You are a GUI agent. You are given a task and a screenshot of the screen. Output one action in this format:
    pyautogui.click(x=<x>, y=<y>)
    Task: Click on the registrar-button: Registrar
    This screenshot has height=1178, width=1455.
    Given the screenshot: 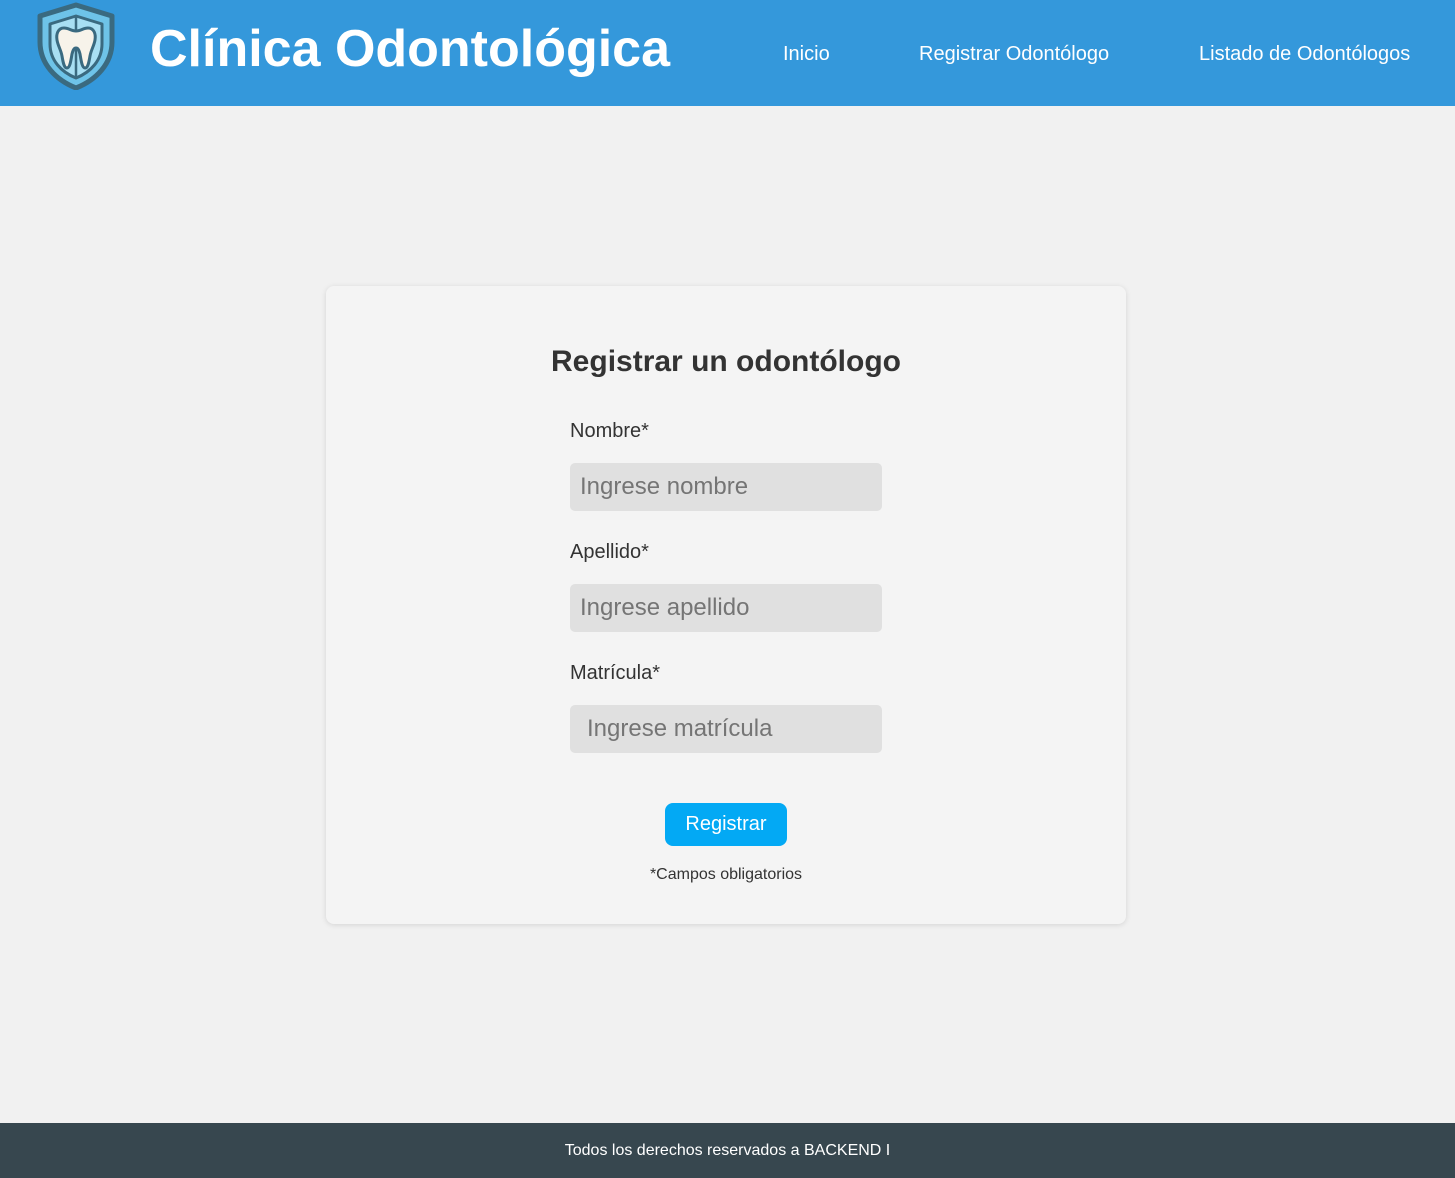 What is the action you would take?
    pyautogui.click(x=726, y=824)
    